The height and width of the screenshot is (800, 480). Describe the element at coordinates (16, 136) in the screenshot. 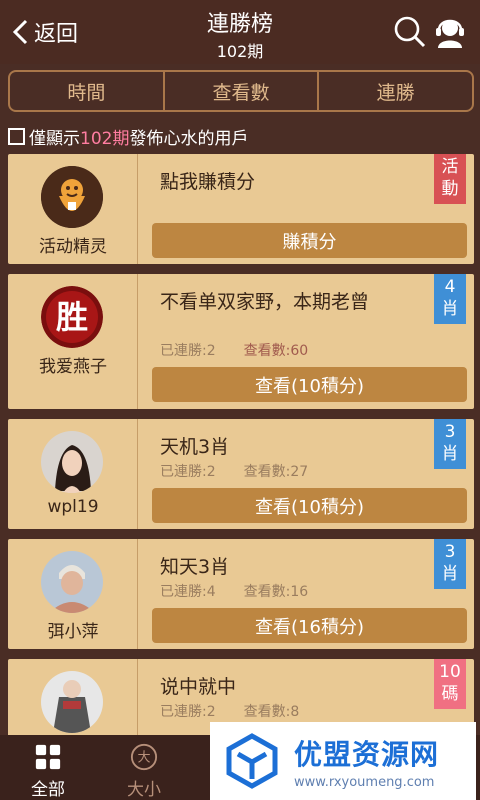

I see `filter-checkbox` at that location.